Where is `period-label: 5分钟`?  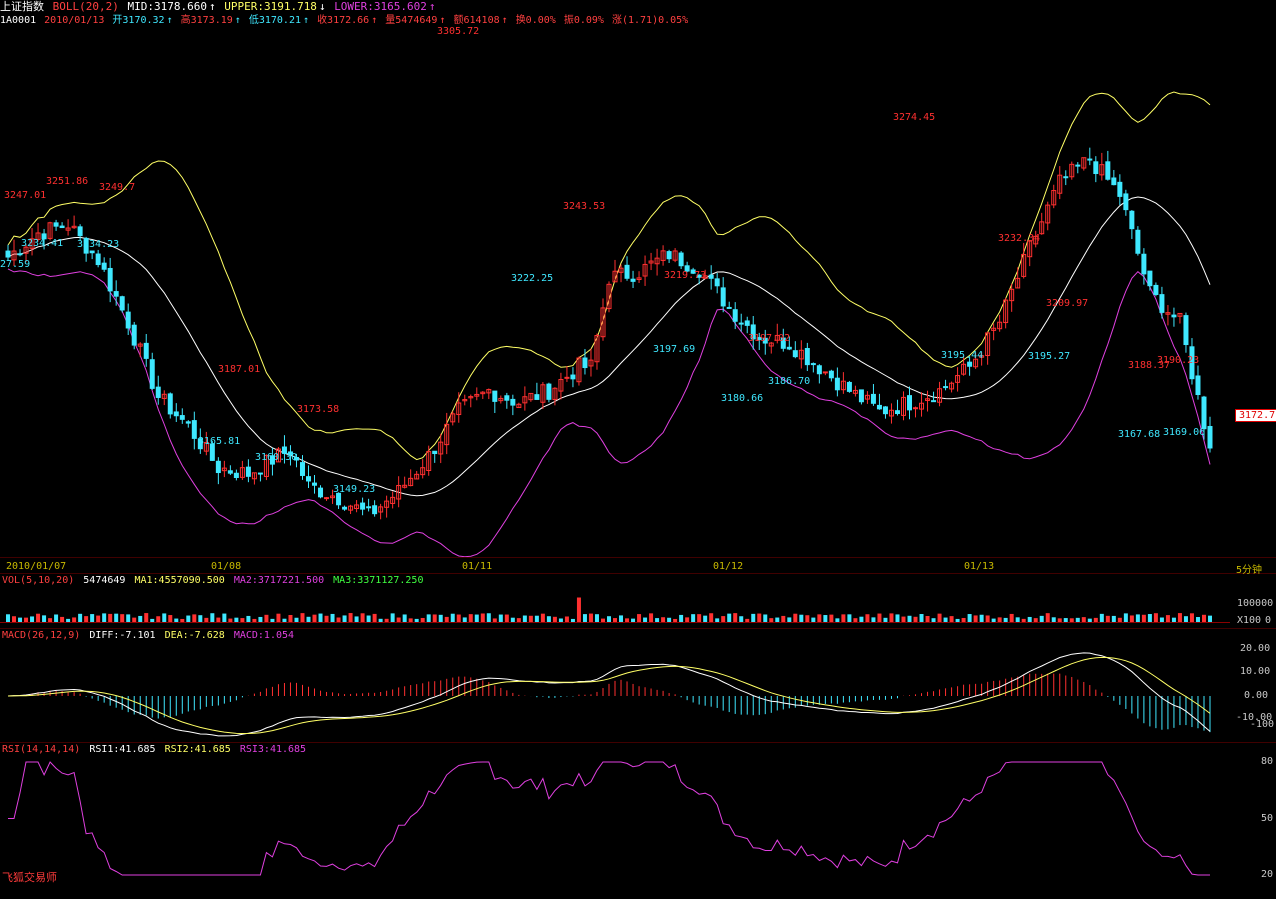
period-label: 5分钟 is located at coordinates (1249, 570).